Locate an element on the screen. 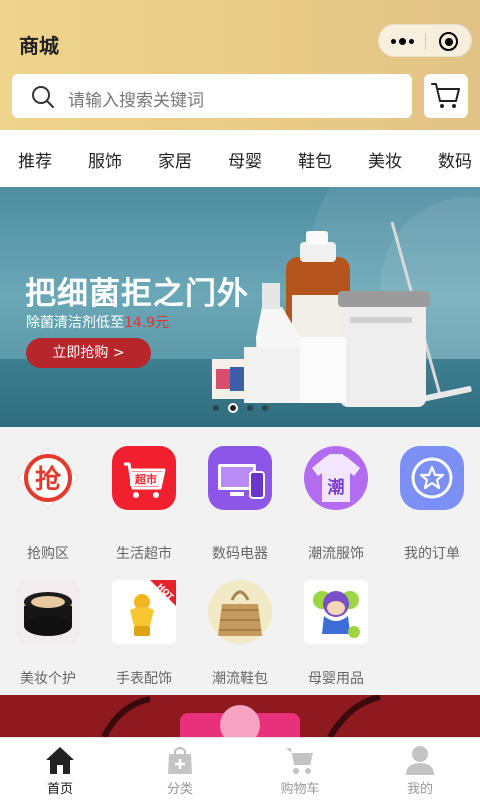  flash-sale-icon: 抢 is located at coordinates (48, 478).